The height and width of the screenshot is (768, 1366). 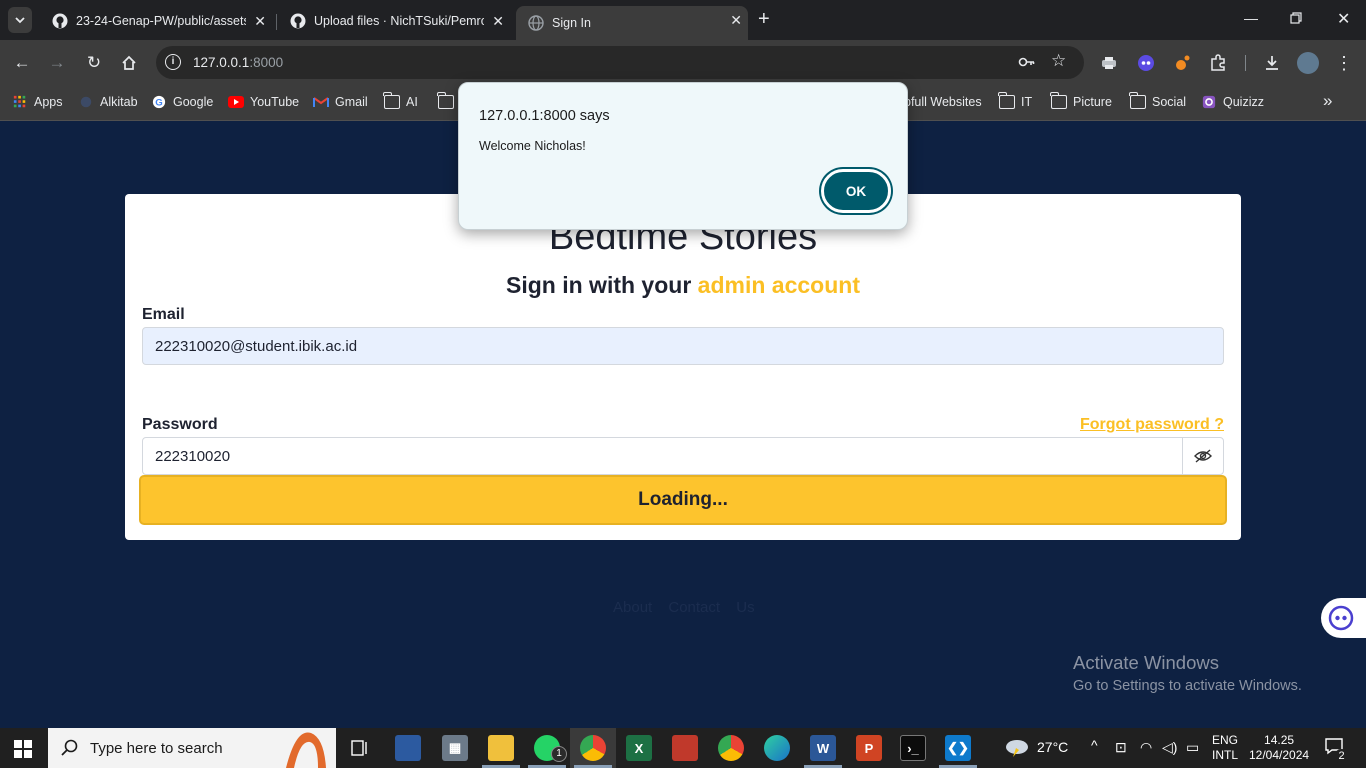 I want to click on home-icon, so click(x=129, y=63).